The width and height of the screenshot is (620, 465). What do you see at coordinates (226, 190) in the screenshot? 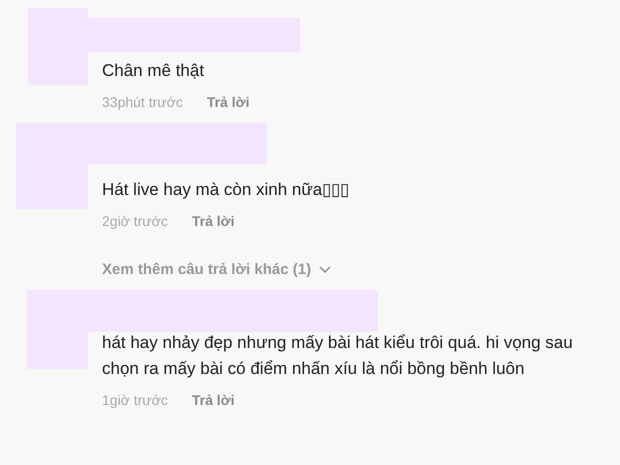
I see `comment-text: Hát live hay mà còn xinh nữa▯▯▯` at bounding box center [226, 190].